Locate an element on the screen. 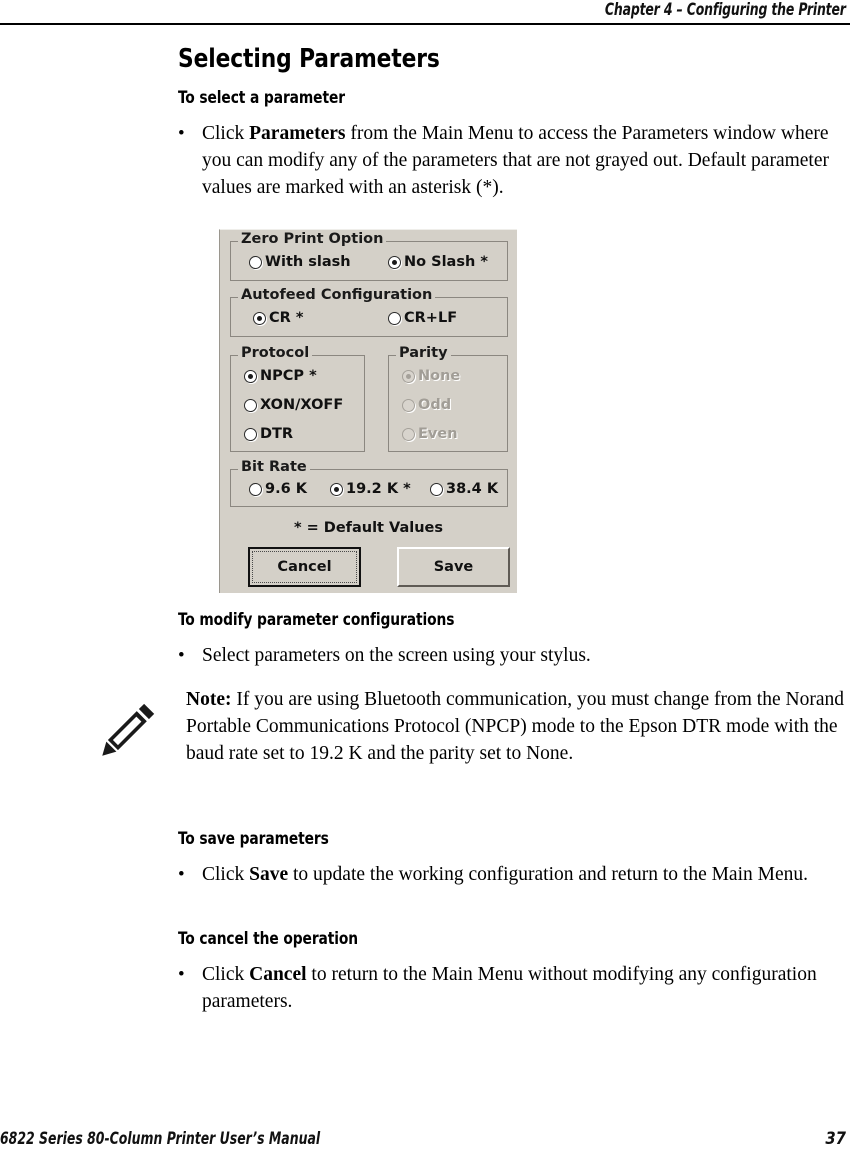  save-button: Save is located at coordinates (453, 567).